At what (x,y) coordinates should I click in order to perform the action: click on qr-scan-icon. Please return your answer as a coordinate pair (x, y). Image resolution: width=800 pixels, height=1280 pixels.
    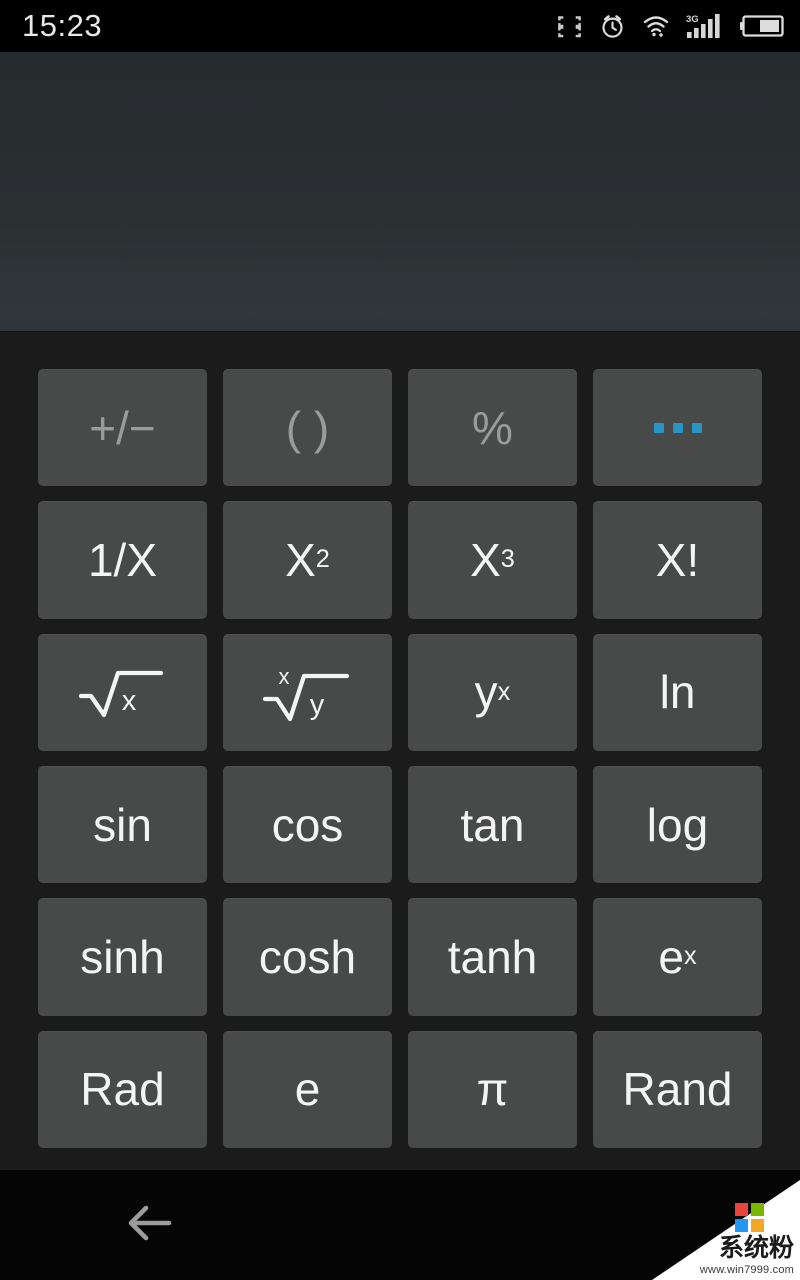
    Looking at the image, I should click on (569, 26).